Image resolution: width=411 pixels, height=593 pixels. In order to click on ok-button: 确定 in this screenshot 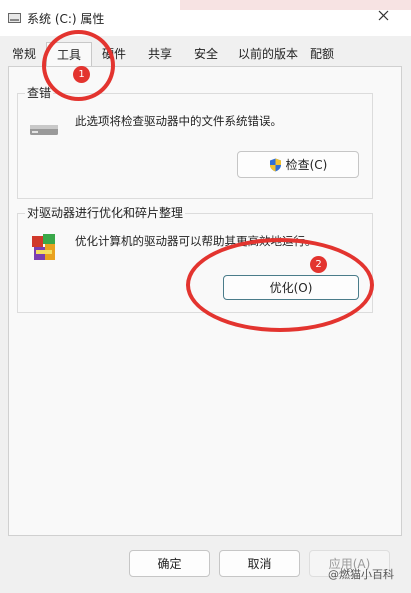, I will do `click(169, 563)`.